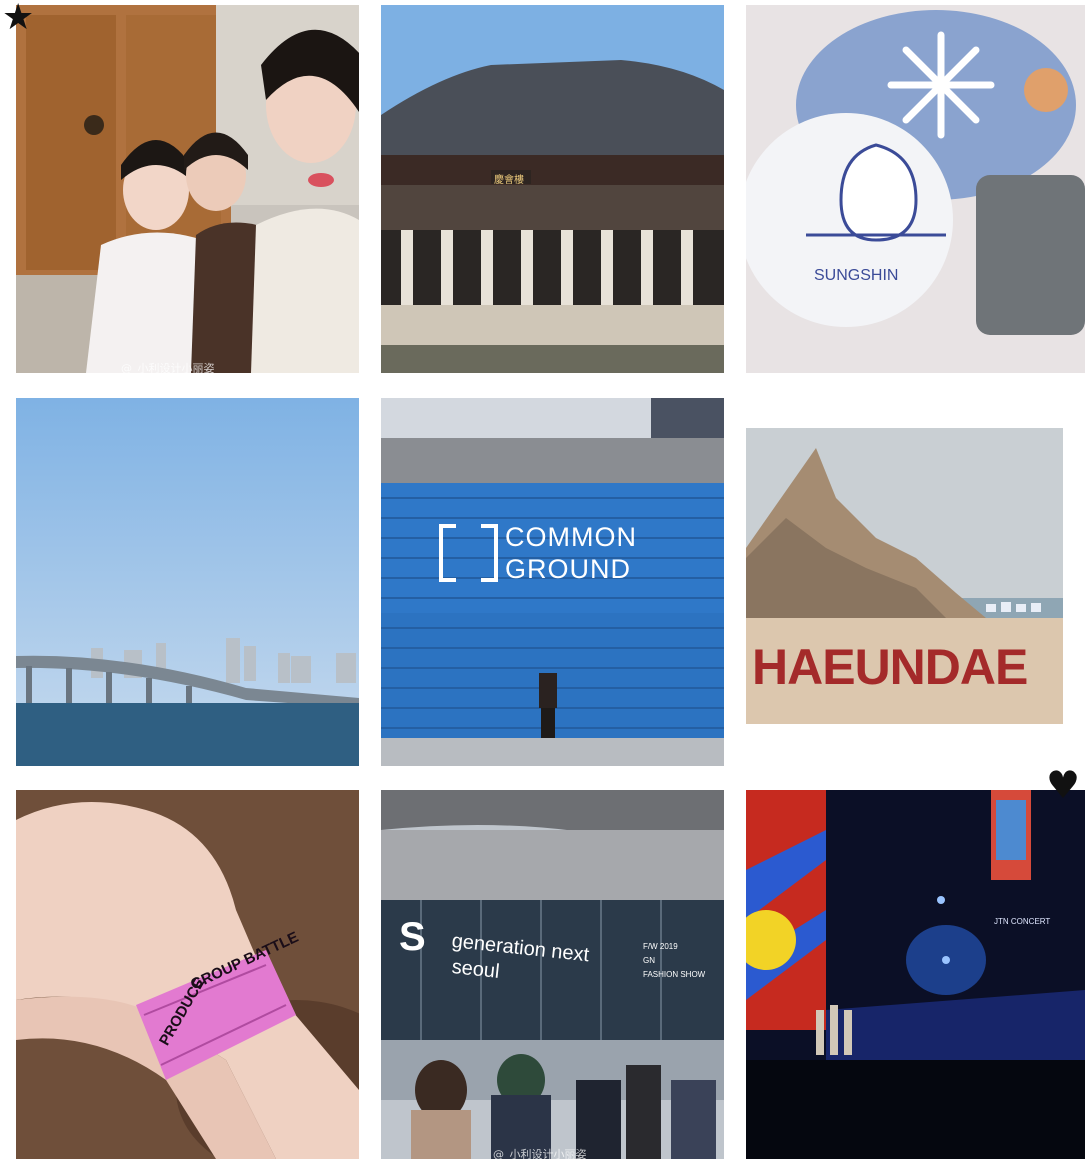  Describe the element at coordinates (540, 1153) in the screenshot. I see `watermark-text-2: @_小利设计小丽姿` at that location.